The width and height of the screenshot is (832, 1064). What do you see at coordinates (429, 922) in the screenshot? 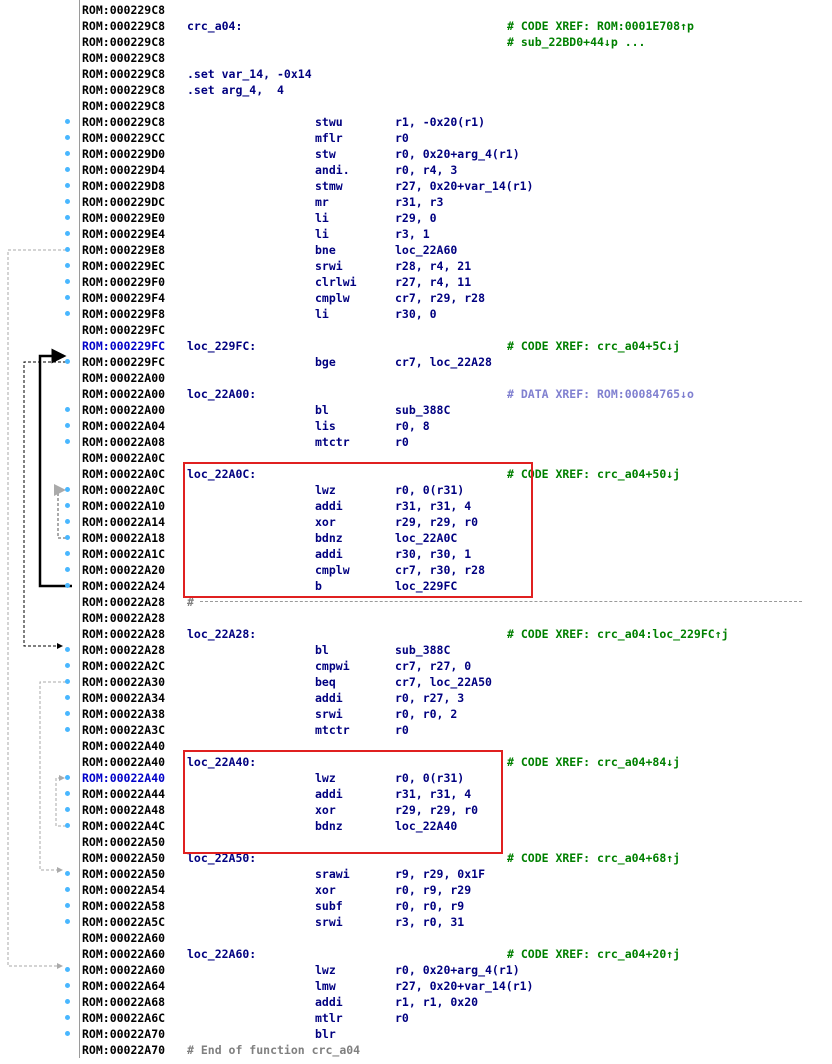
I see `operands: r3, r0, 31` at bounding box center [429, 922].